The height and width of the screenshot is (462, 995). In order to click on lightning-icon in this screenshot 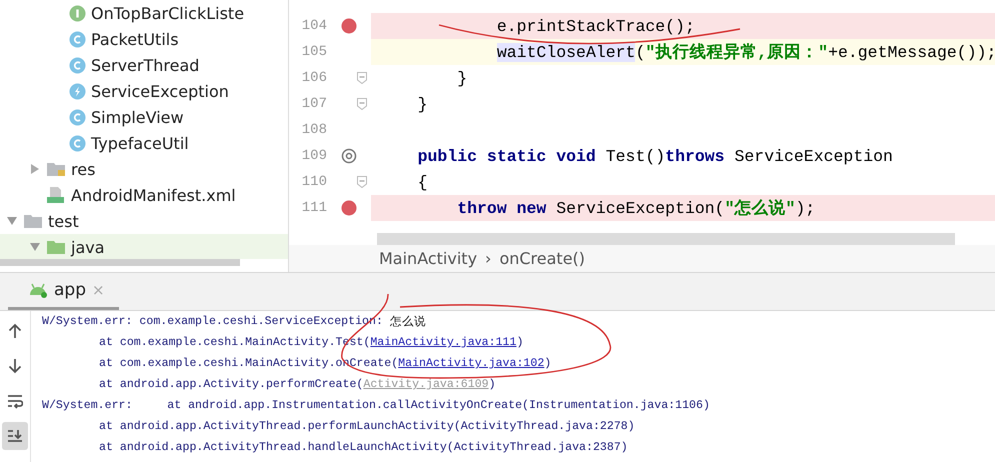, I will do `click(77, 91)`.